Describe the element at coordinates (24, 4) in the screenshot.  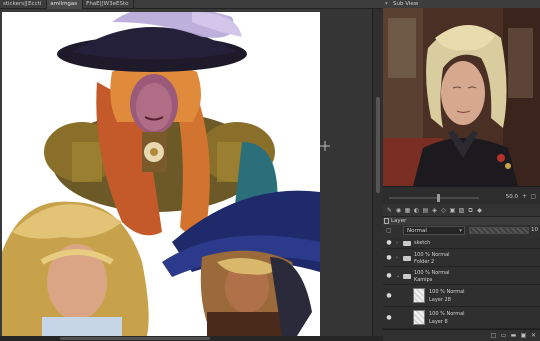
I see `document-tab-1: stickers|[Eccti` at that location.